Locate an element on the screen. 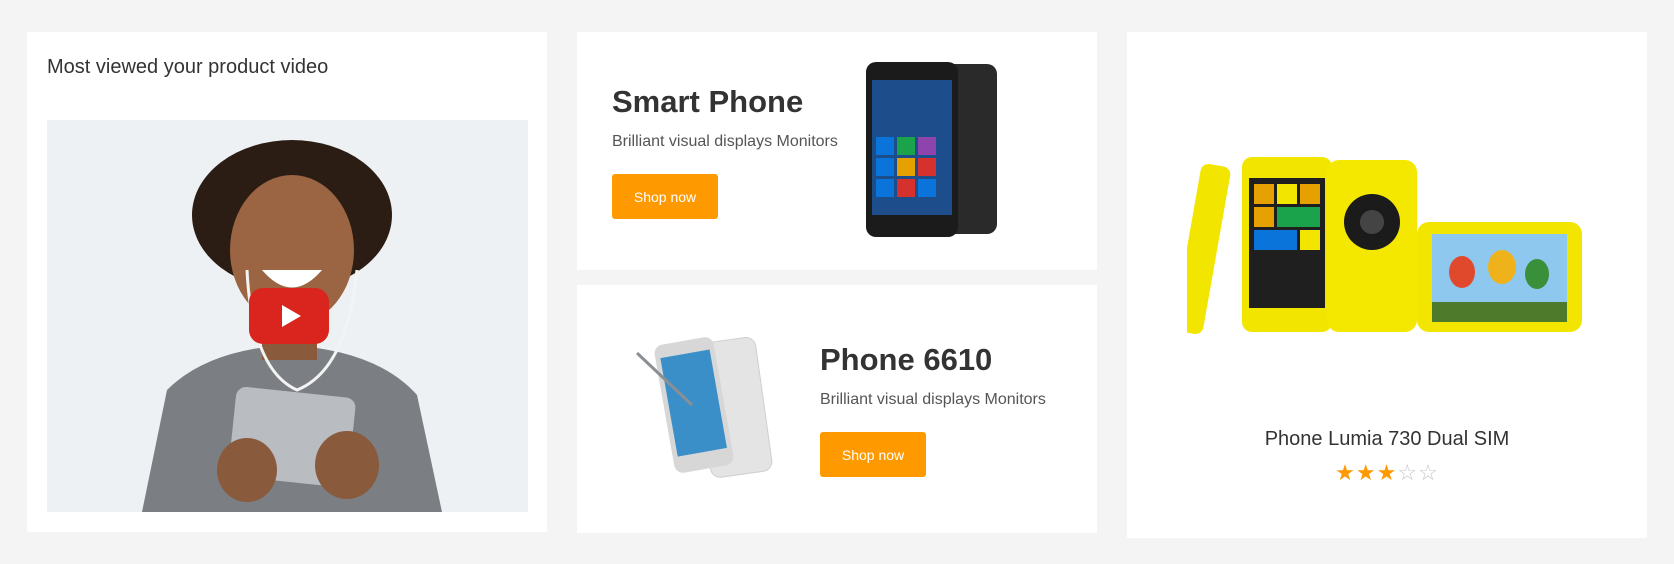 This screenshot has width=1674, height=564. video-section-title: Most viewed your product video is located at coordinates (188, 67).